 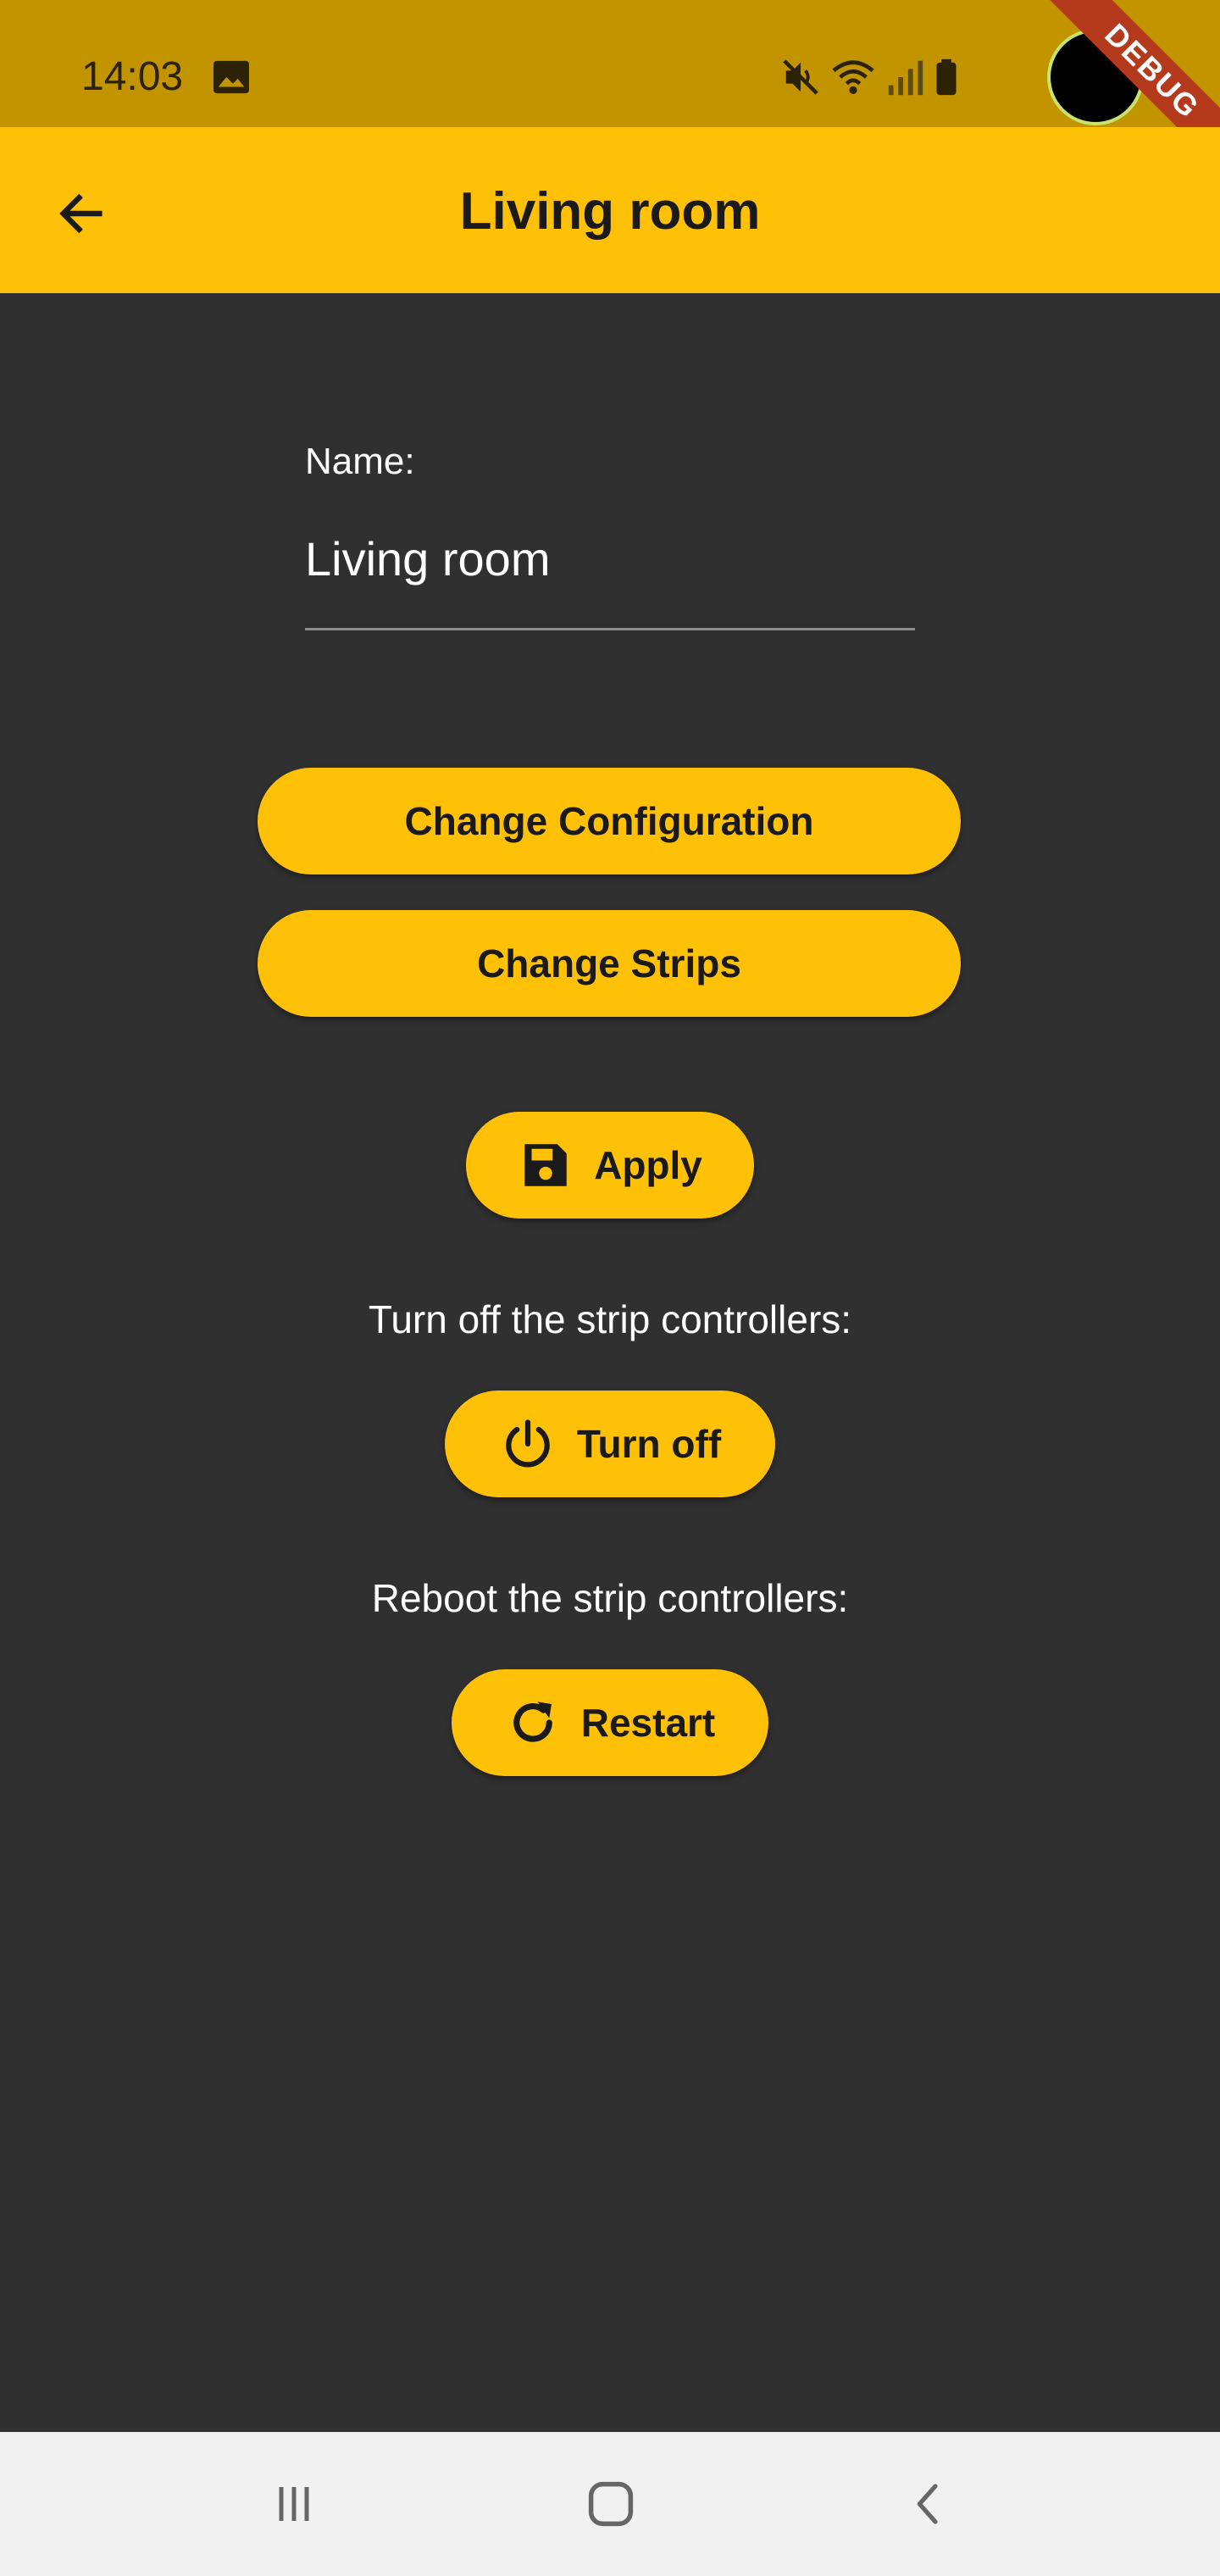 I want to click on app-bar: Living room, so click(x=610, y=210).